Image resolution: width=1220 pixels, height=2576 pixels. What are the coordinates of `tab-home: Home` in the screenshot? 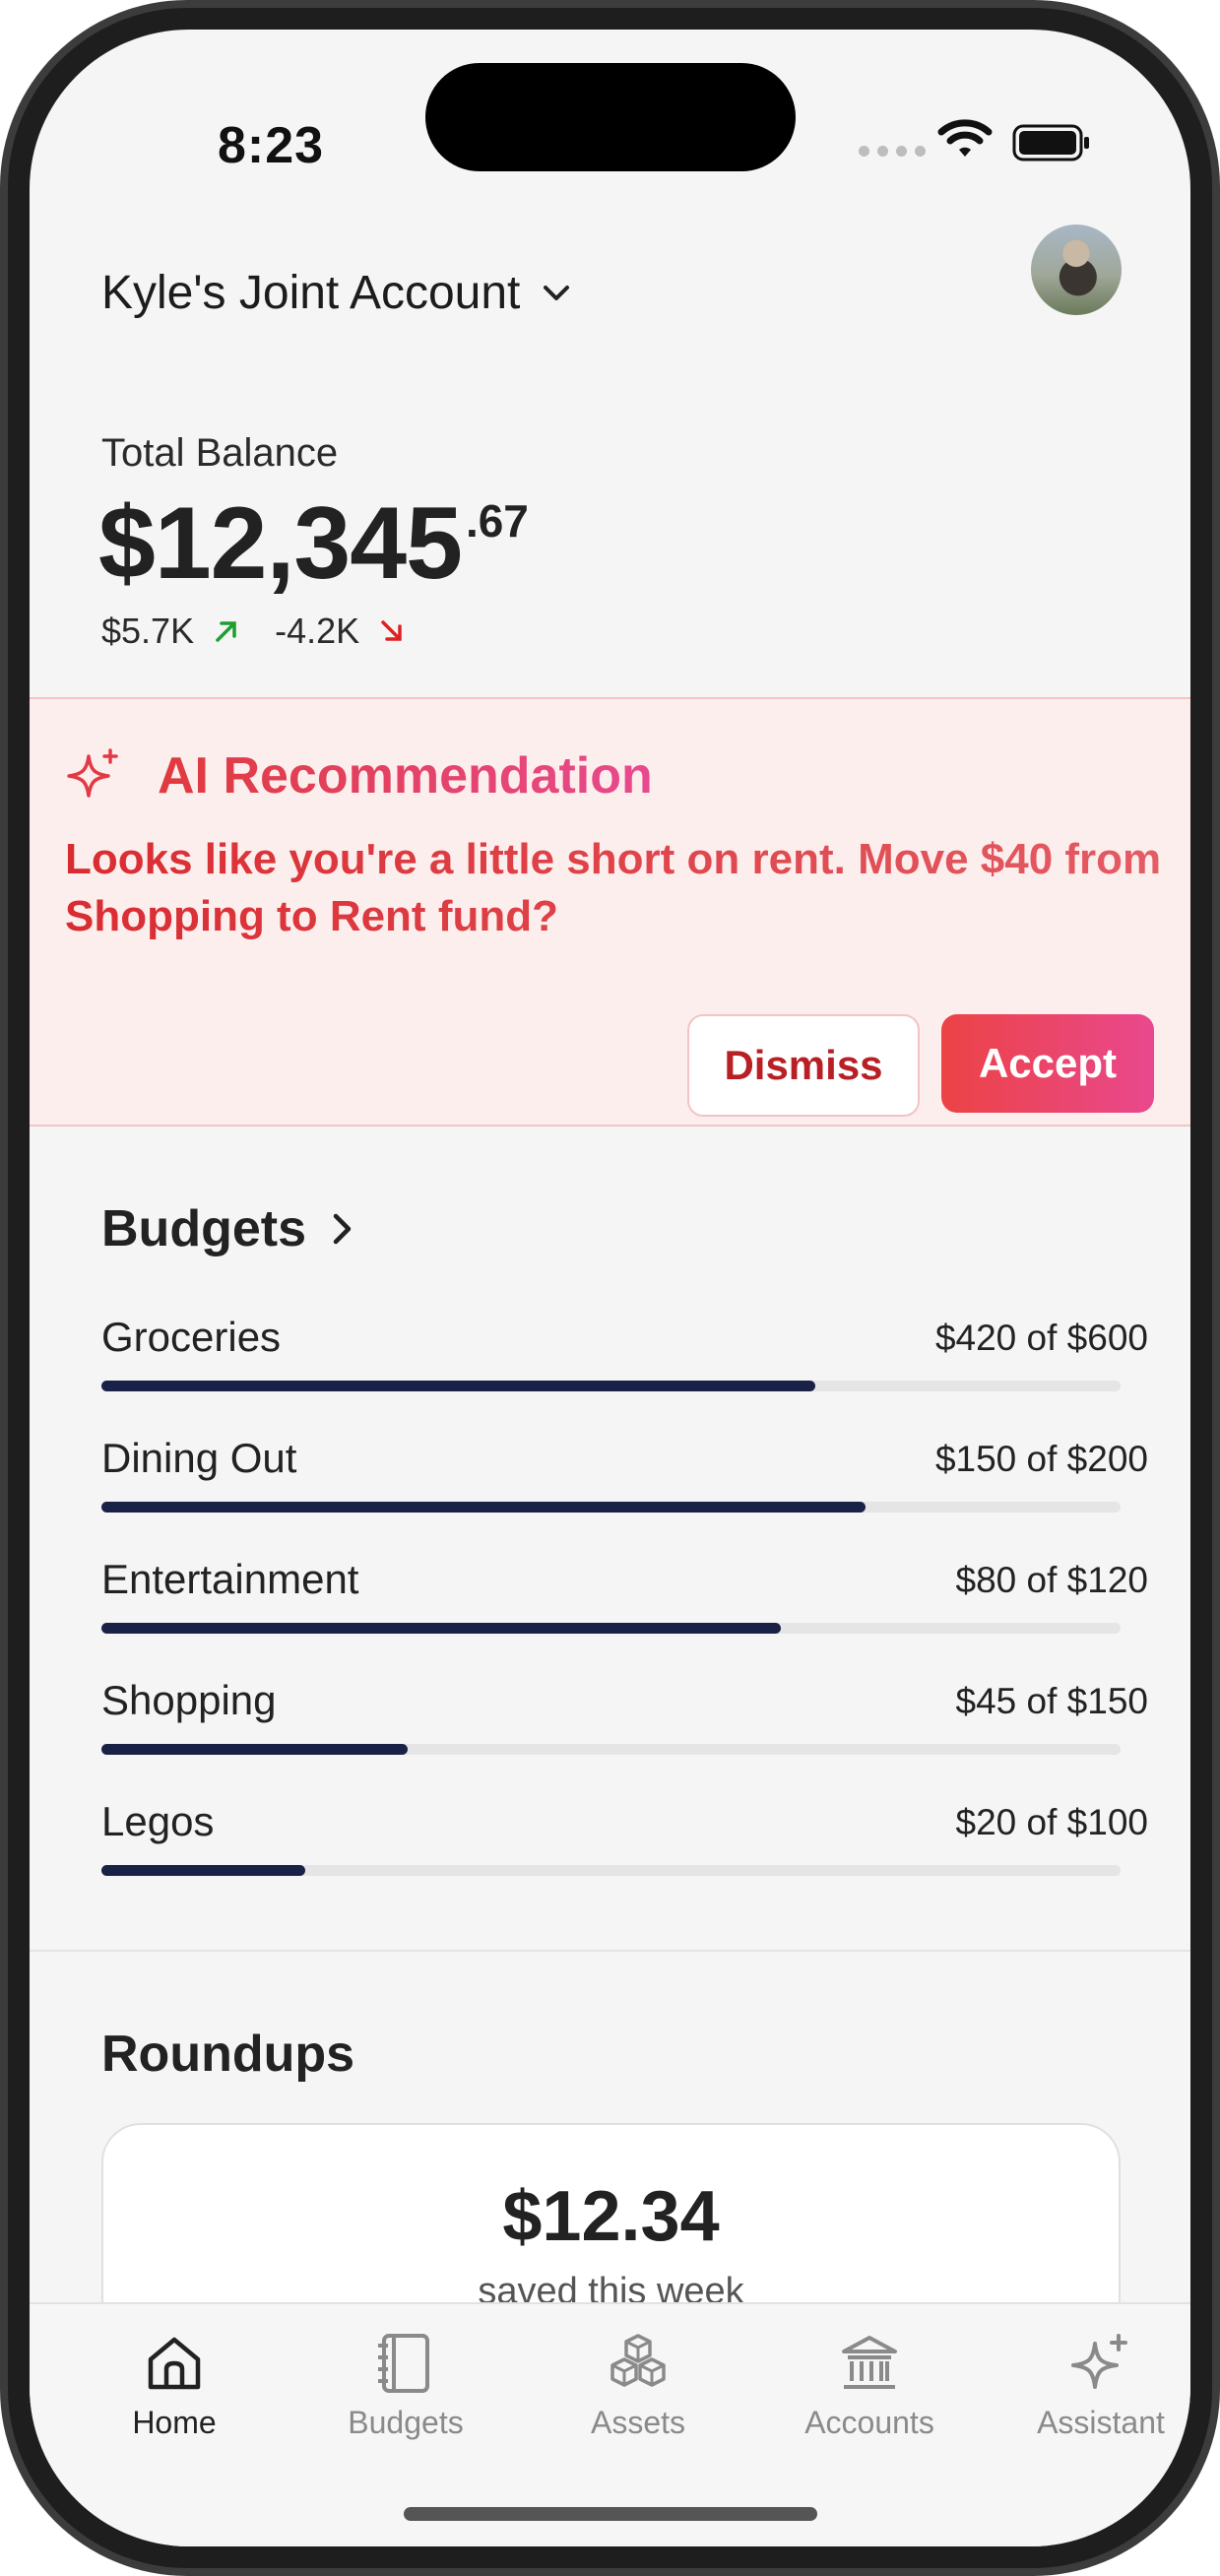 It's located at (174, 2386).